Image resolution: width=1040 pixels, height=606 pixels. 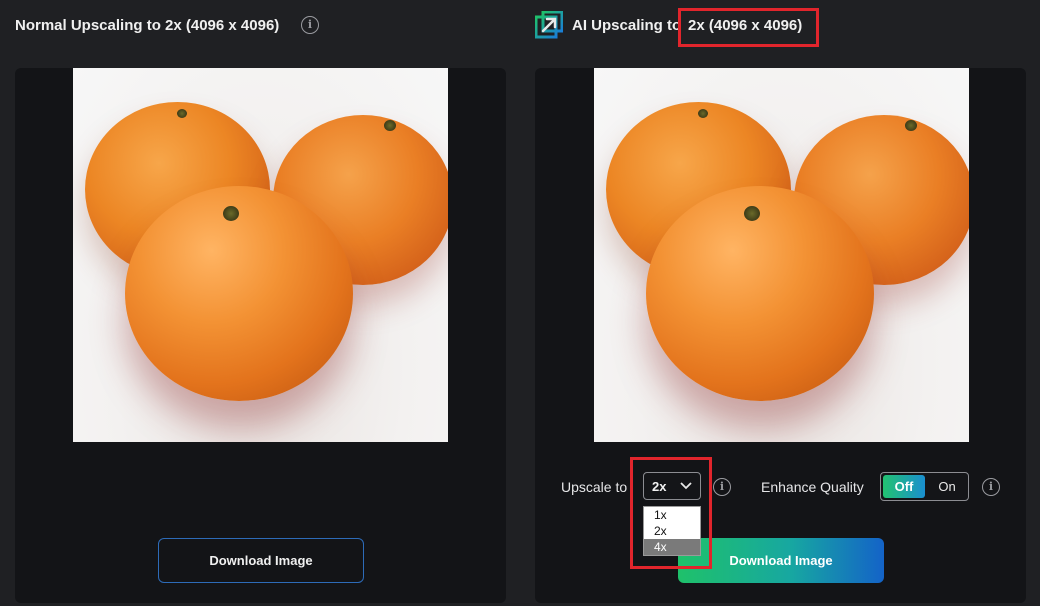 What do you see at coordinates (147, 25) in the screenshot?
I see `normal-upscaling-title: Normal Upscaling to 2x (4096 x 4096)` at bounding box center [147, 25].